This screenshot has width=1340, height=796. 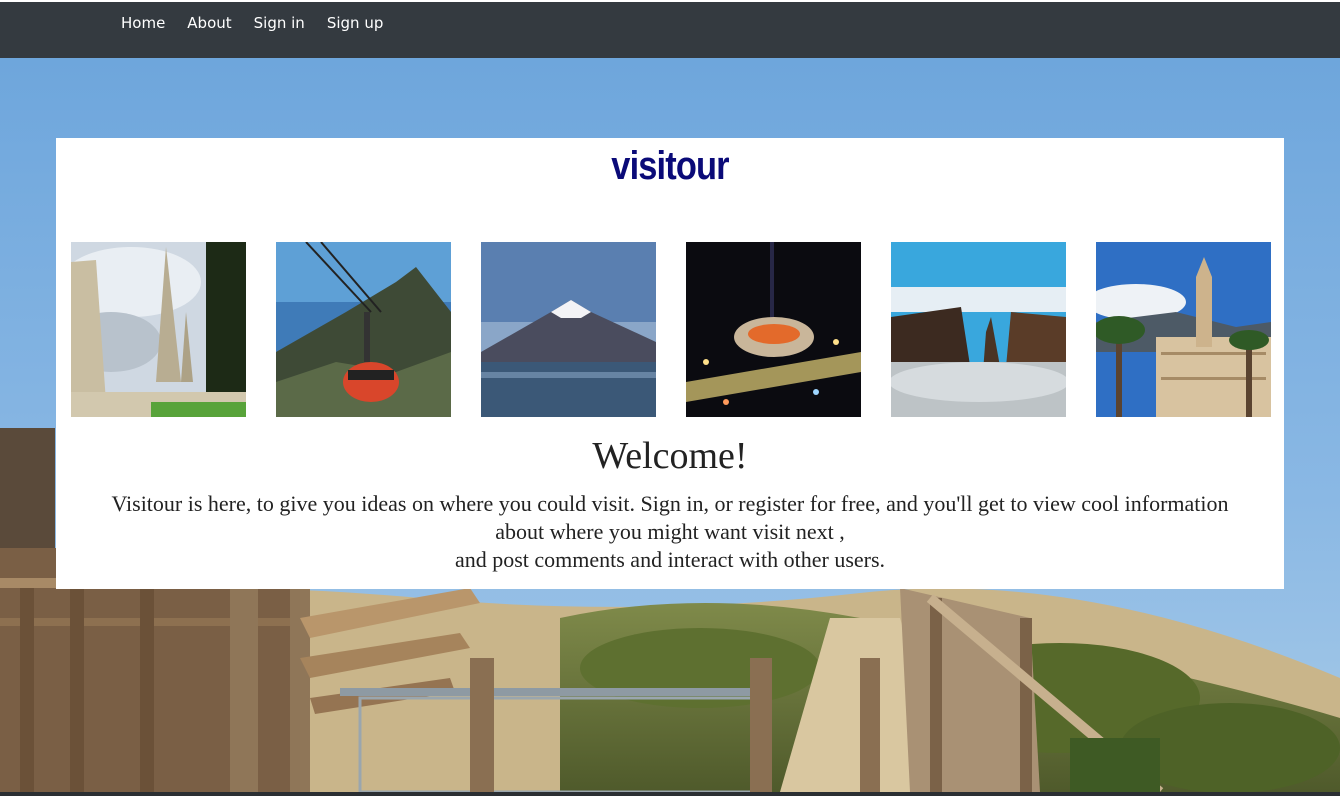 I want to click on intro-line: about where you might want visit next ,, so click(x=670, y=531).